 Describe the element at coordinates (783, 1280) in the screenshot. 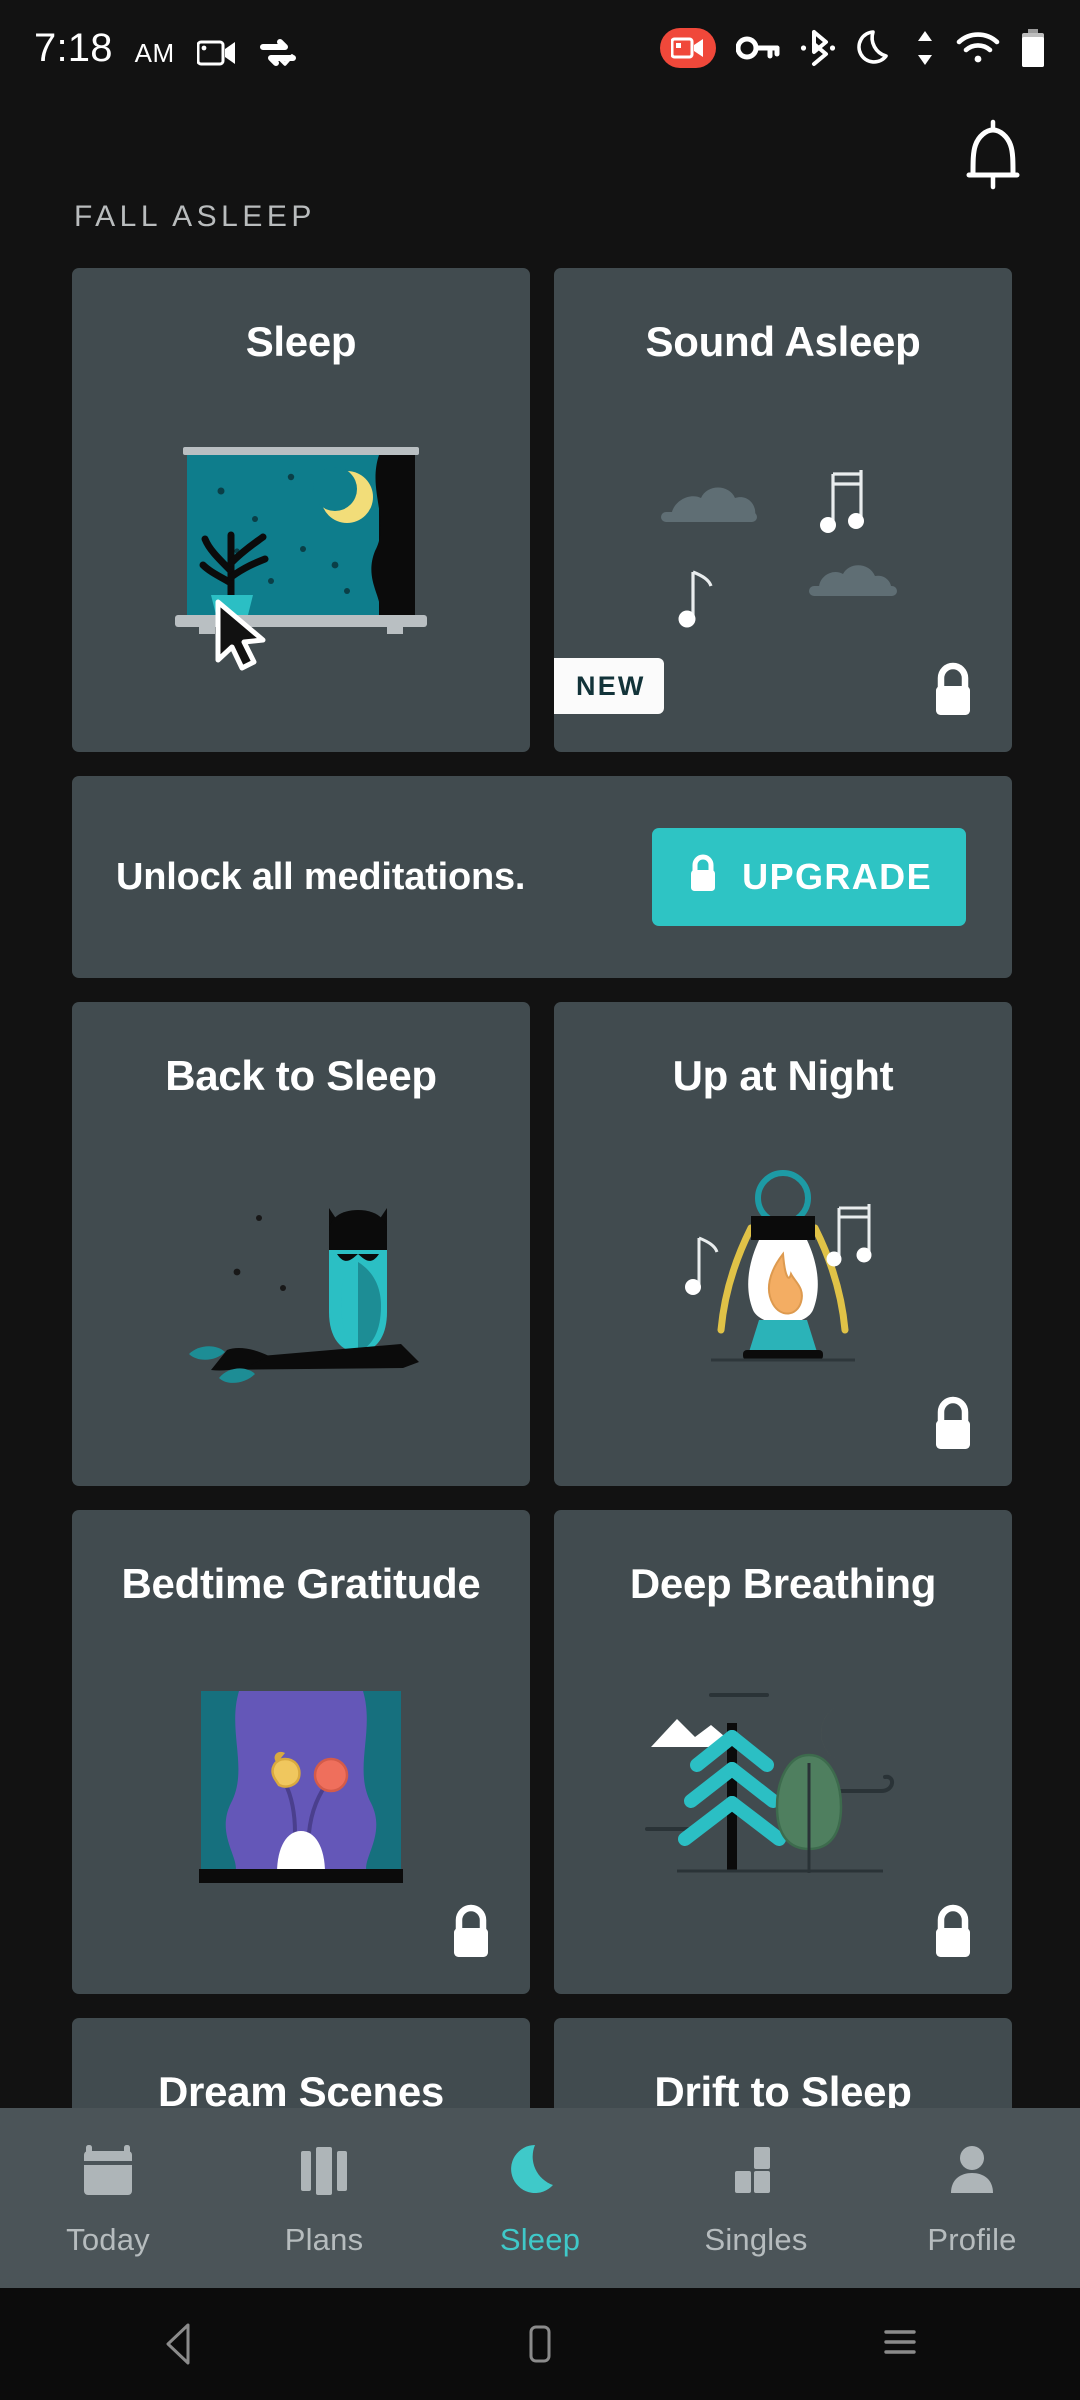

I see `lantern-notes-illustration` at that location.